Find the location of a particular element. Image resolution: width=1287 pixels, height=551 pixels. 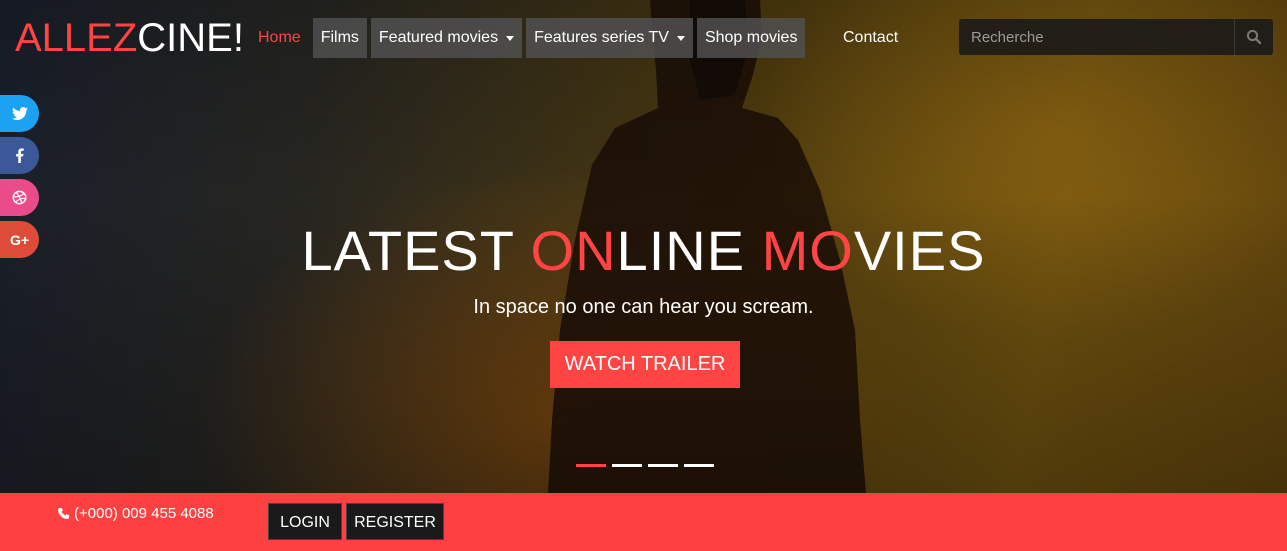

carousel-indicators is located at coordinates (645, 465).